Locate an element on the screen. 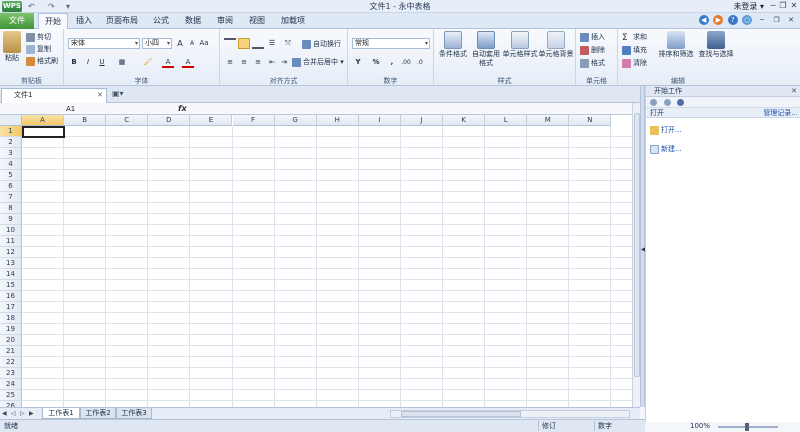 This screenshot has height=432, width=800. decrease-indent-button: ⇤ is located at coordinates (272, 62).